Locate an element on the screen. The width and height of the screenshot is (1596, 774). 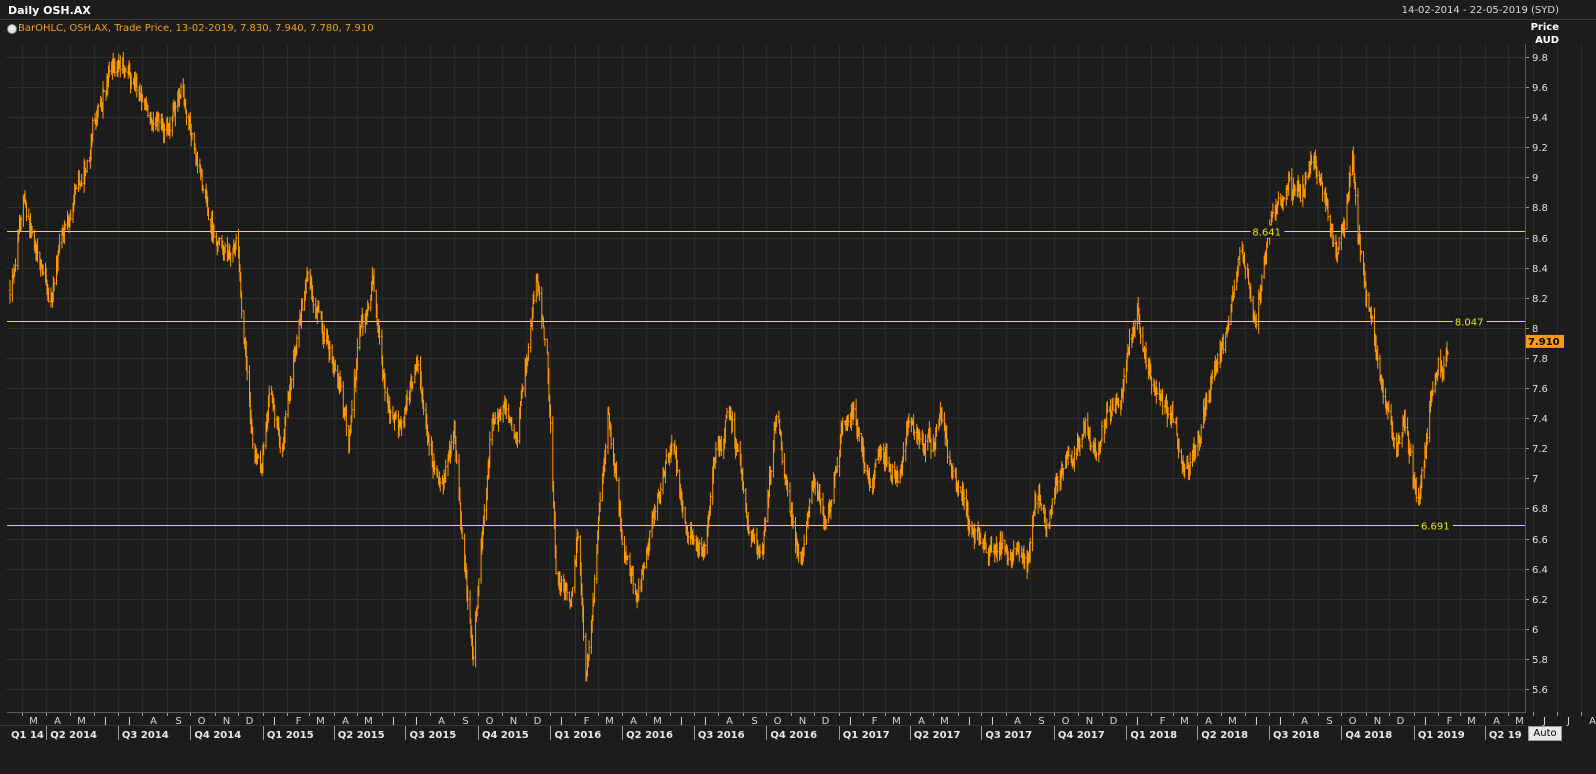
reference-line-label: 8.641 is located at coordinates (1266, 233).